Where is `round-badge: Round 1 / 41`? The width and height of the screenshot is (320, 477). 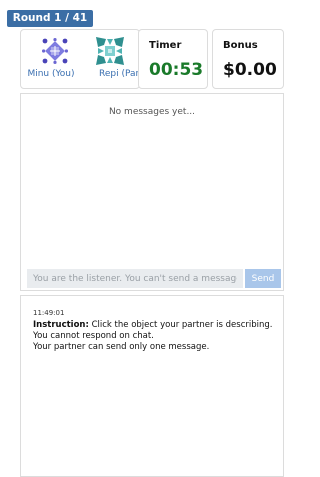
round-badge: Round 1 / 41 is located at coordinates (50, 18).